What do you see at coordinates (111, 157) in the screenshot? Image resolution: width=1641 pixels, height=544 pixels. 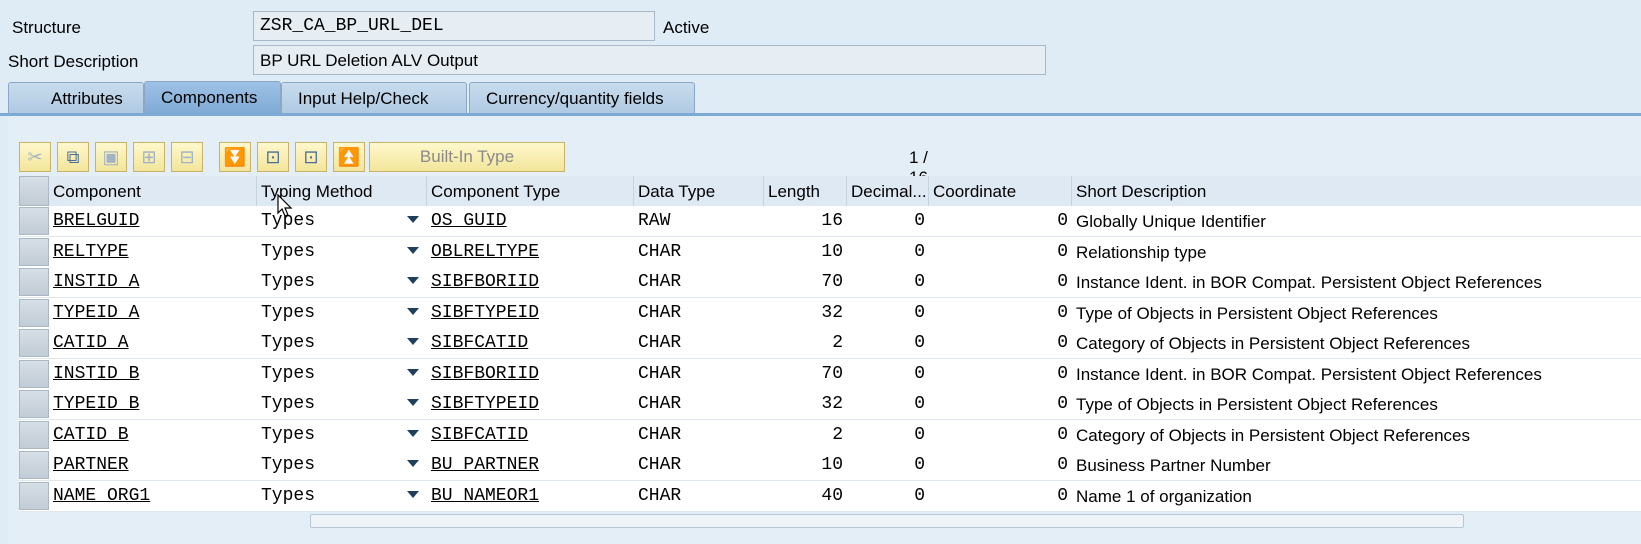 I see `paste-icon: ▣` at bounding box center [111, 157].